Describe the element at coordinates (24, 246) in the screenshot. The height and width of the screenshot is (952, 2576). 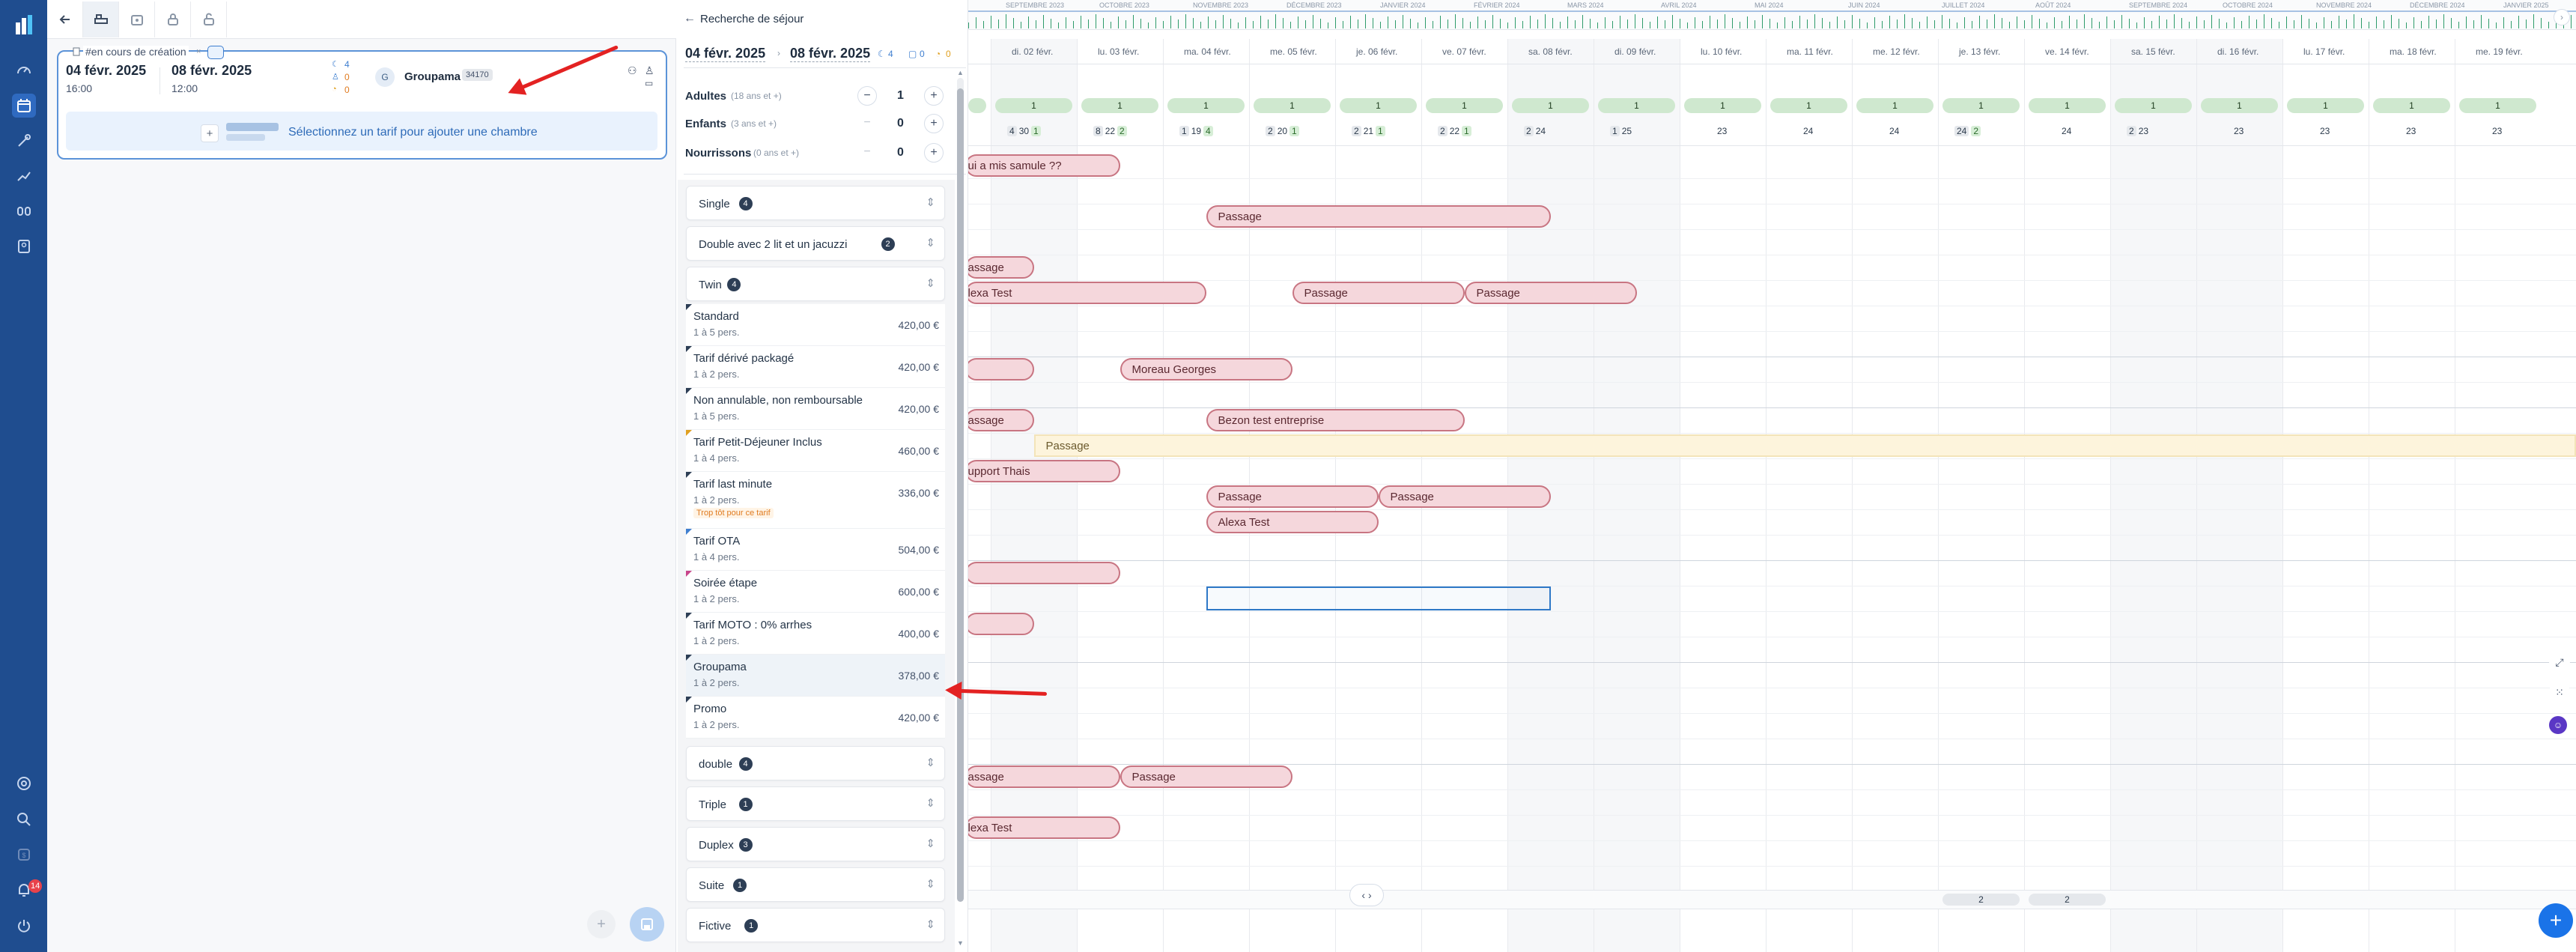
I see `contacts-icon` at that location.